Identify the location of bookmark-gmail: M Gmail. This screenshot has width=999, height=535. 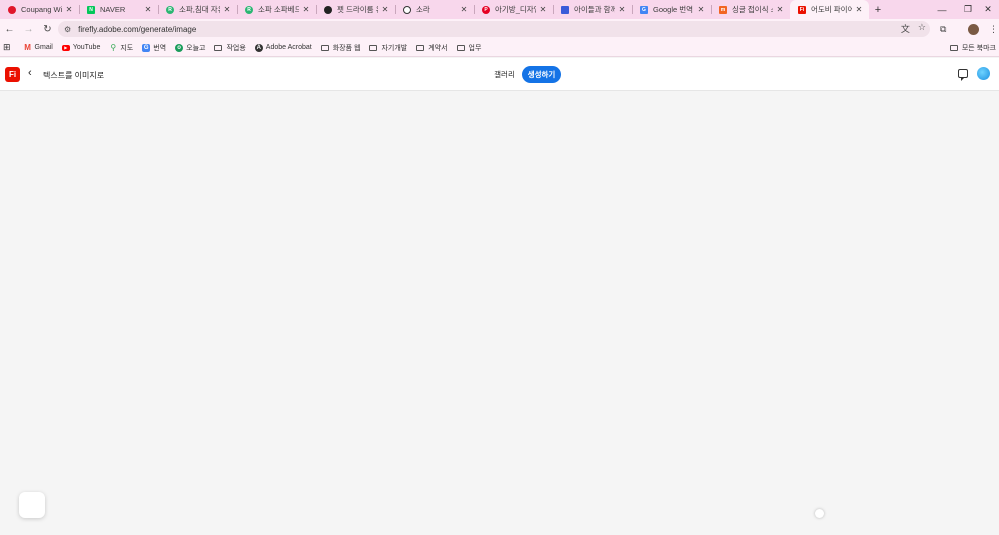
(38, 47).